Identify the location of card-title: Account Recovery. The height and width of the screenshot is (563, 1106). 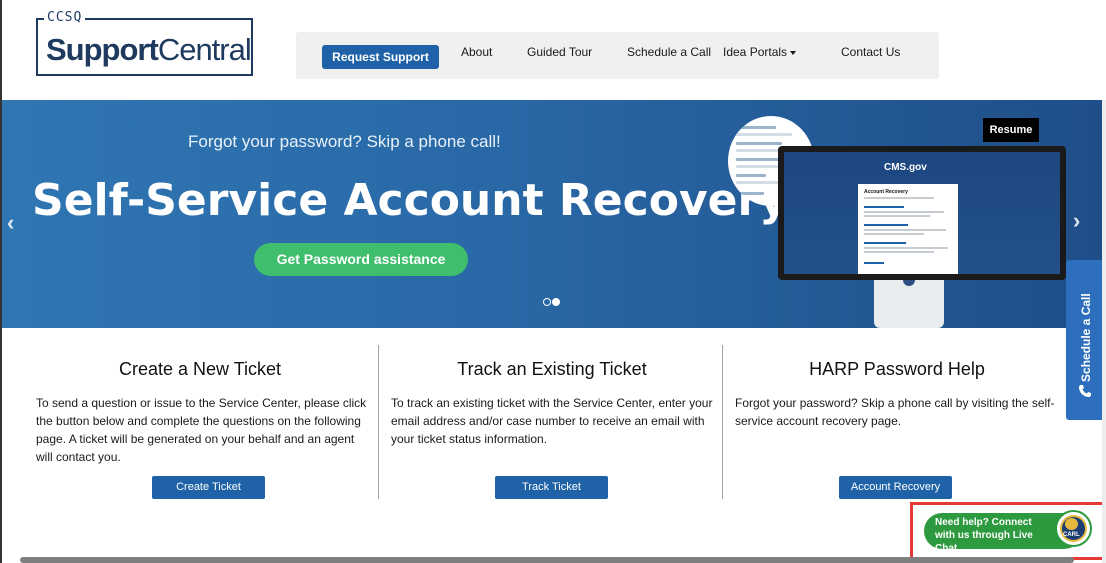
(886, 192).